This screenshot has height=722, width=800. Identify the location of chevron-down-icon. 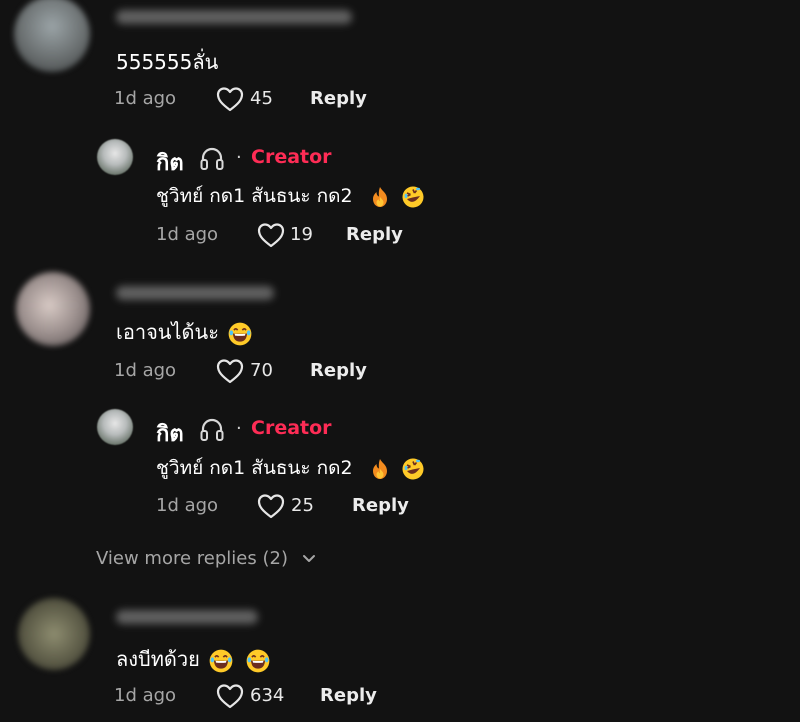
(309, 559).